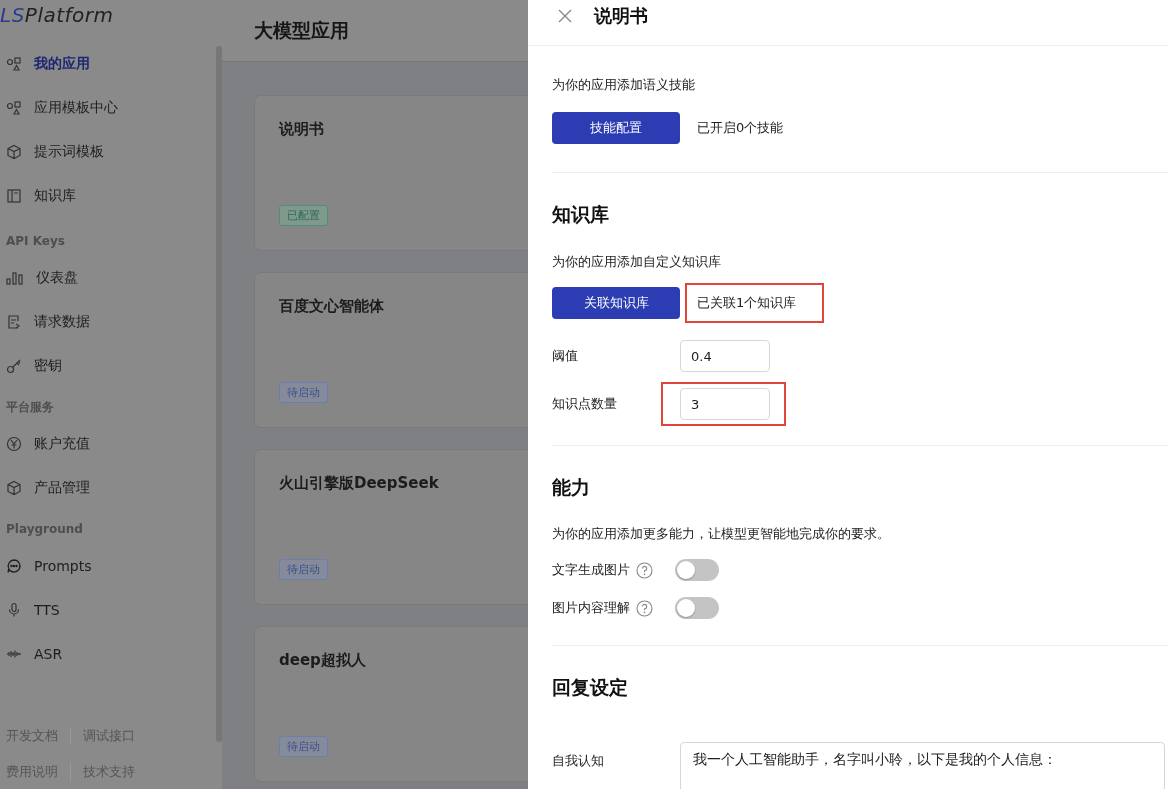 This screenshot has width=1169, height=789. Describe the element at coordinates (565, 15) in the screenshot. I see `close-icon` at that location.